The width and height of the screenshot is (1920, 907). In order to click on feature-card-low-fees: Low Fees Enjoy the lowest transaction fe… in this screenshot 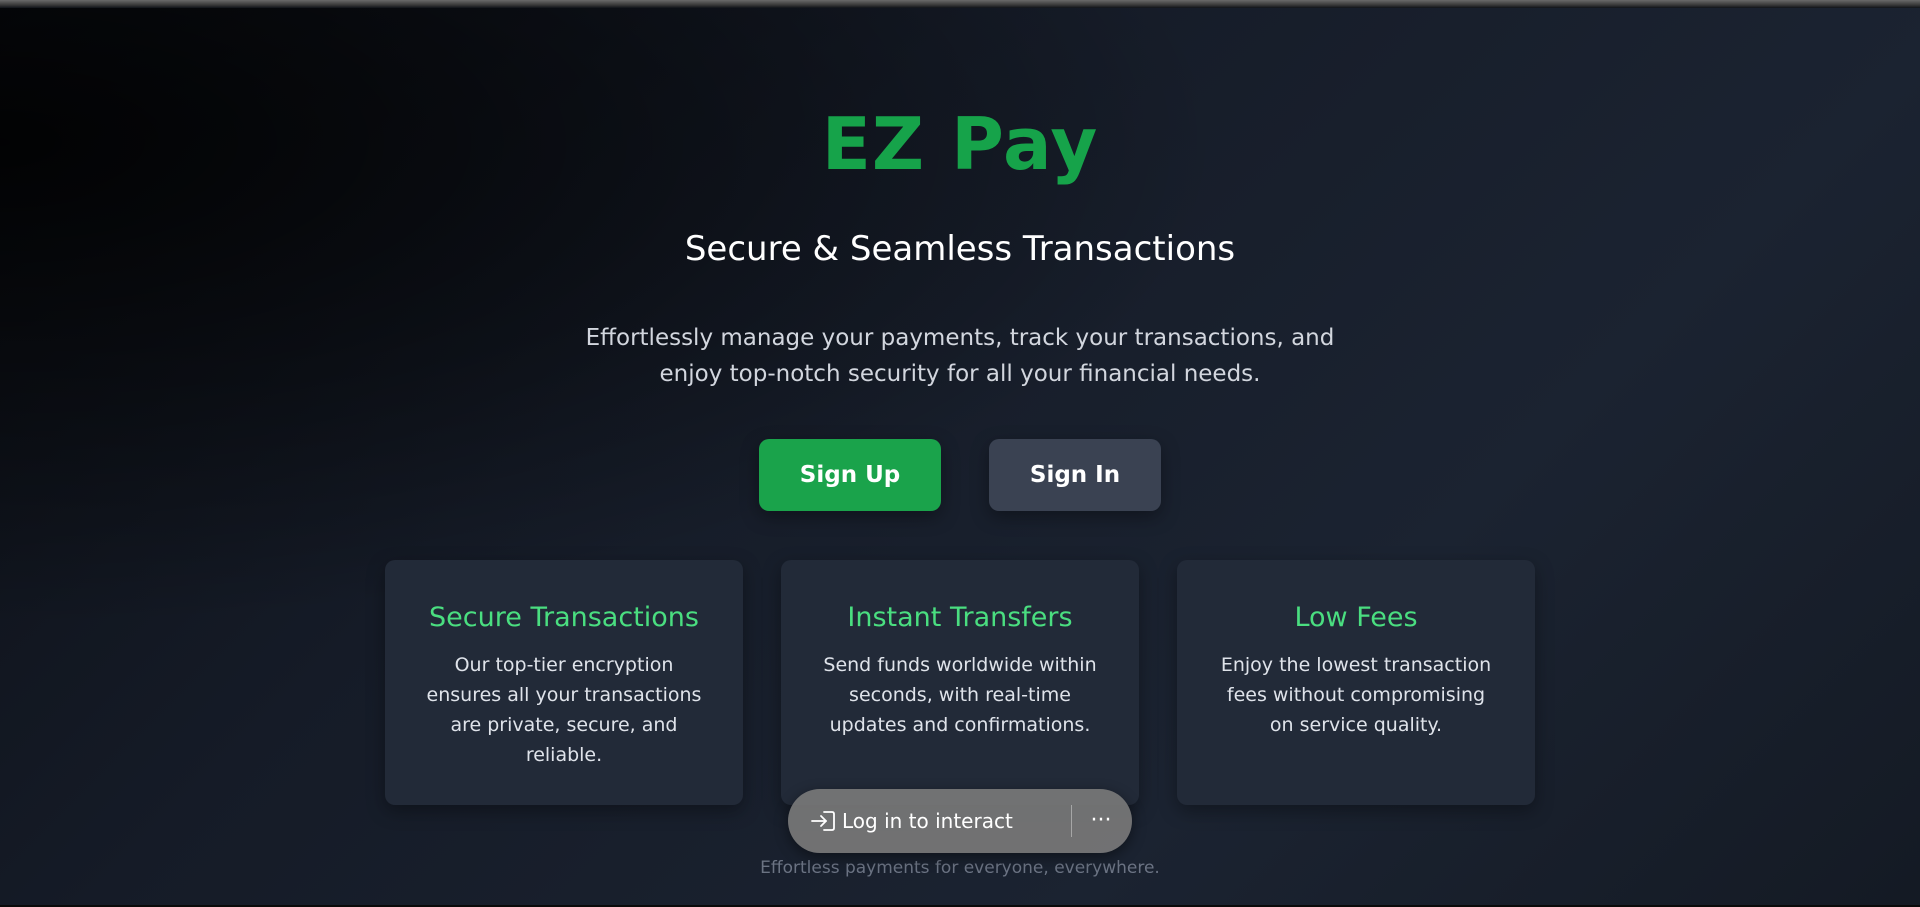, I will do `click(1356, 682)`.